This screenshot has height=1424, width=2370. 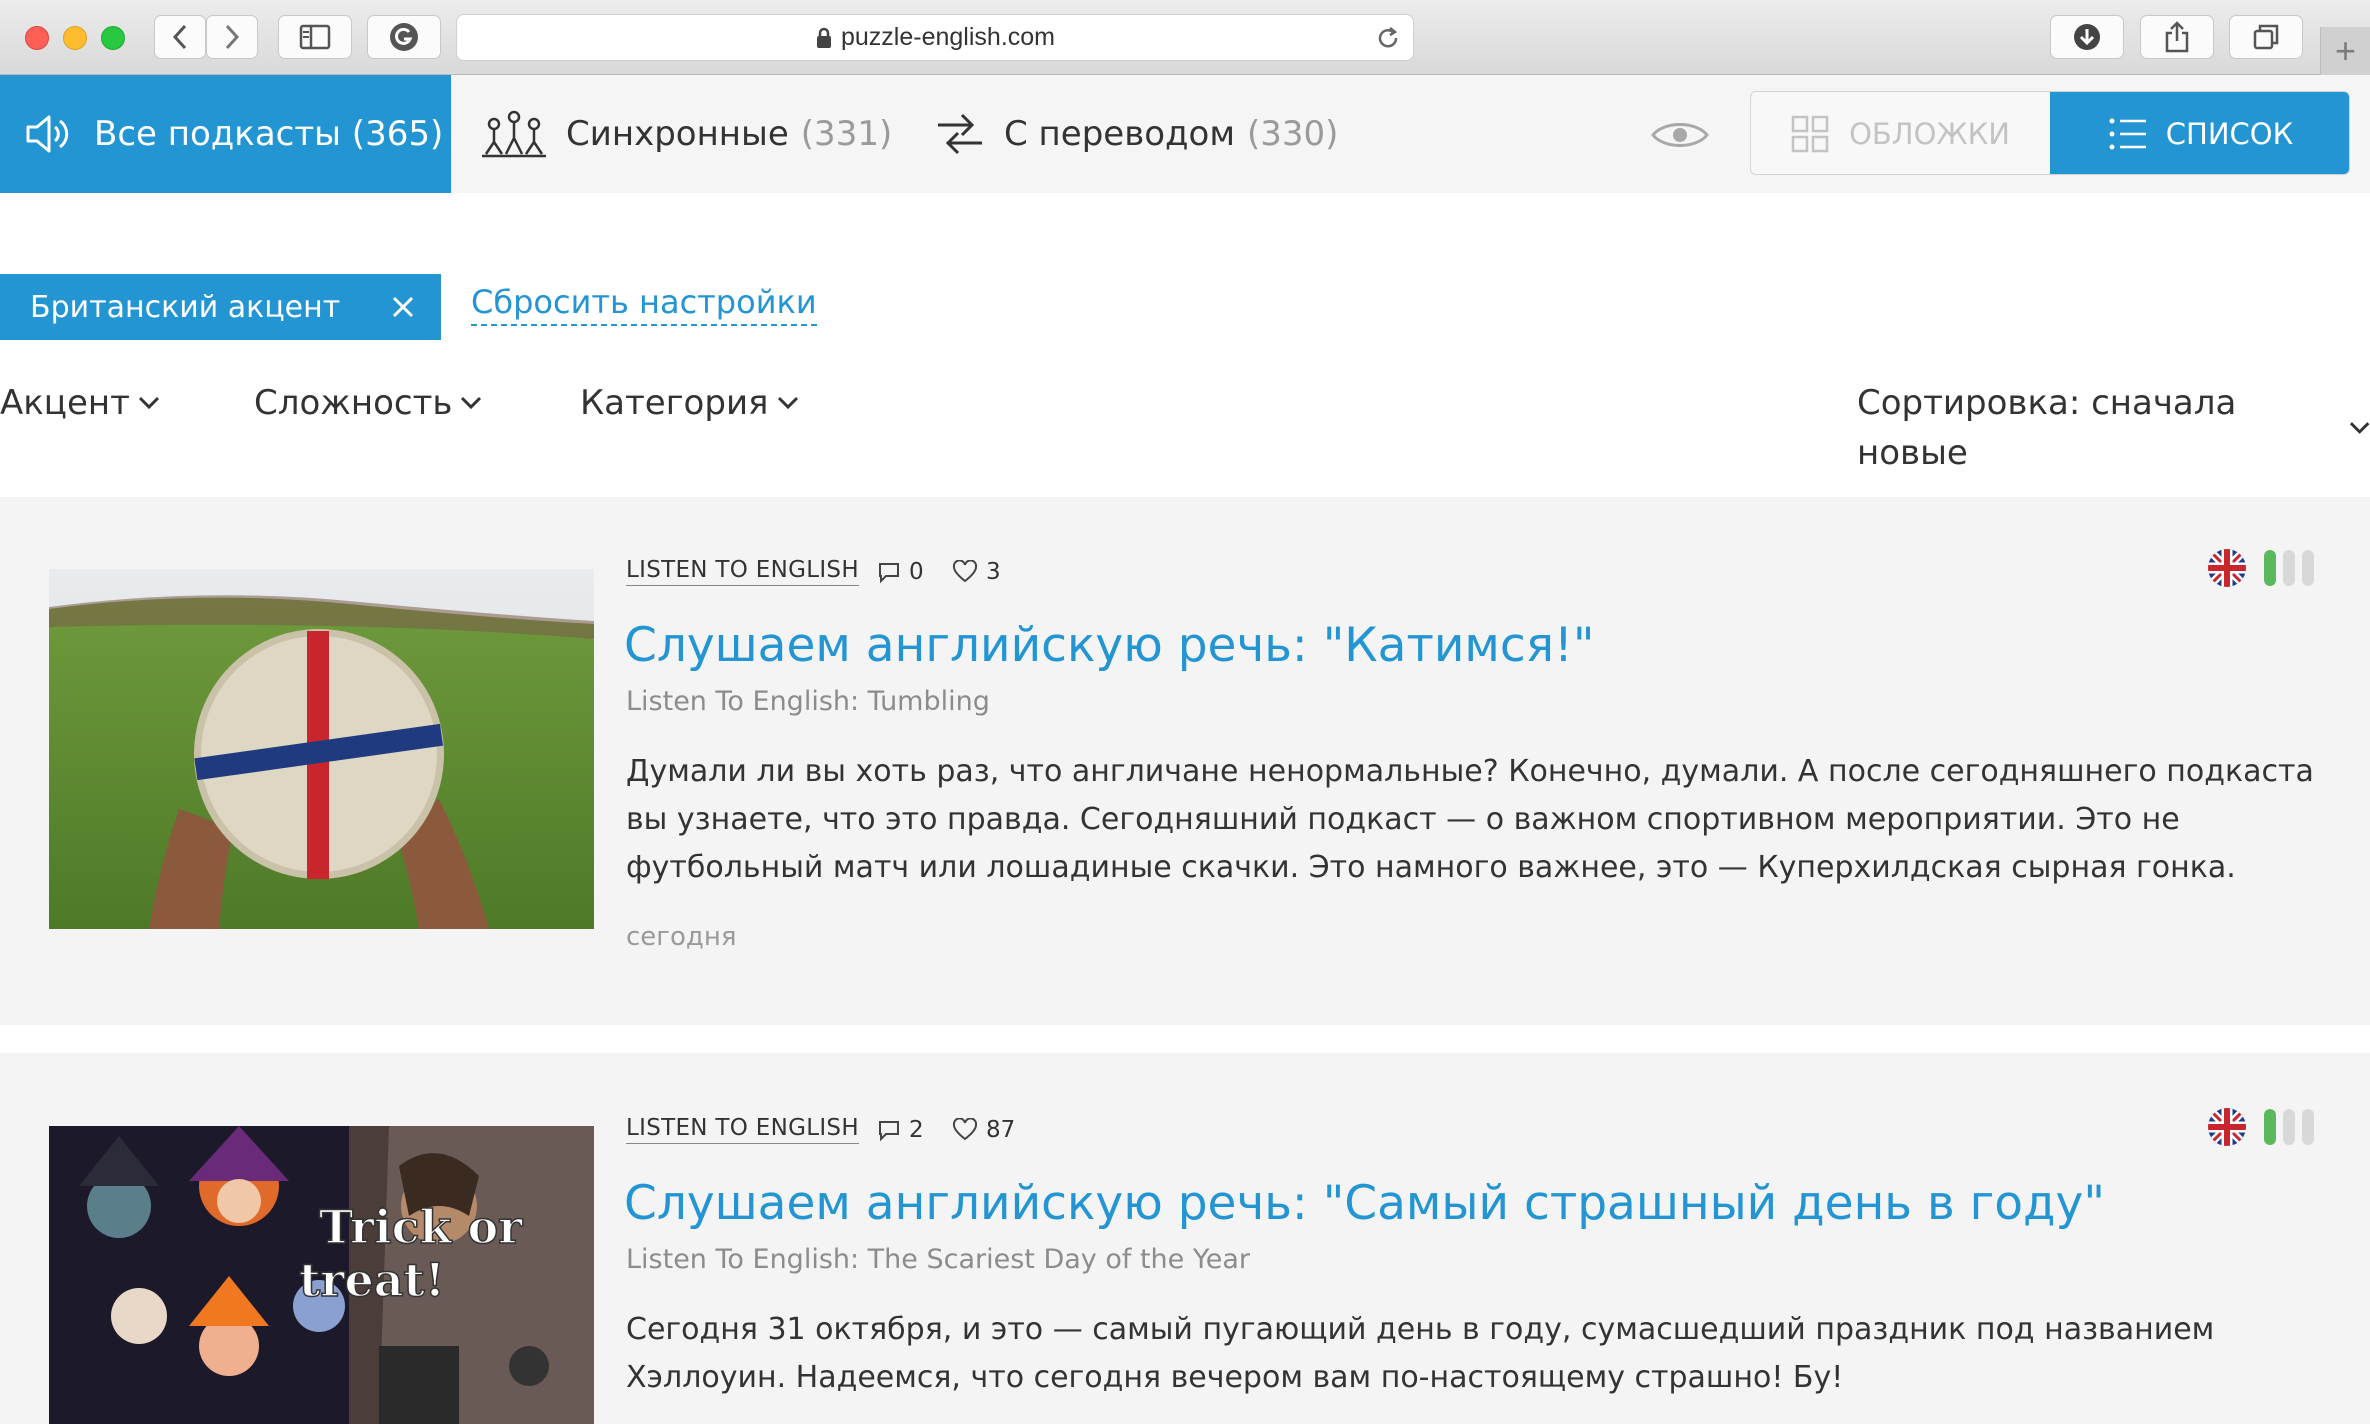 What do you see at coordinates (1810, 134) in the screenshot?
I see `grid-icon` at bounding box center [1810, 134].